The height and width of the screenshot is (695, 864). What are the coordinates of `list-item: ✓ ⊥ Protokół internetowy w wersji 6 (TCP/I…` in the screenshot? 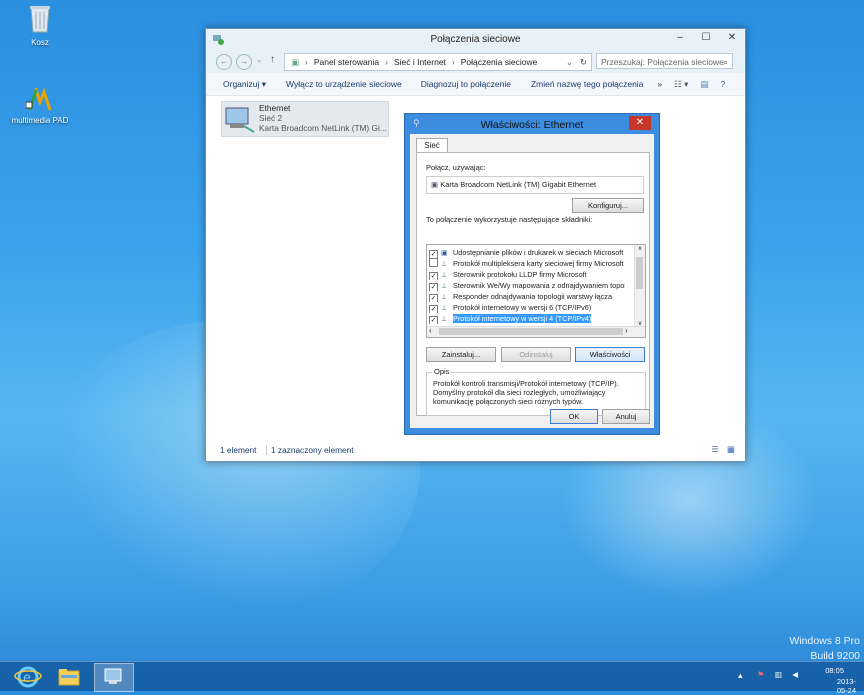 It's located at (527, 307).